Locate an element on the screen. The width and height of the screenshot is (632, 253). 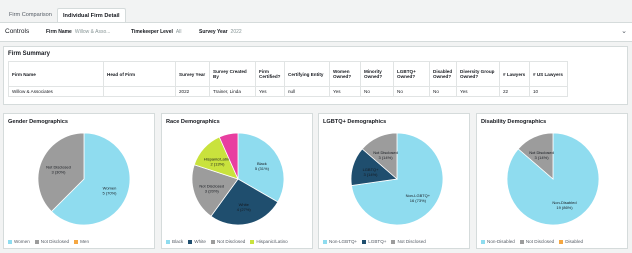
legend-item: Women is located at coordinates (19, 241).